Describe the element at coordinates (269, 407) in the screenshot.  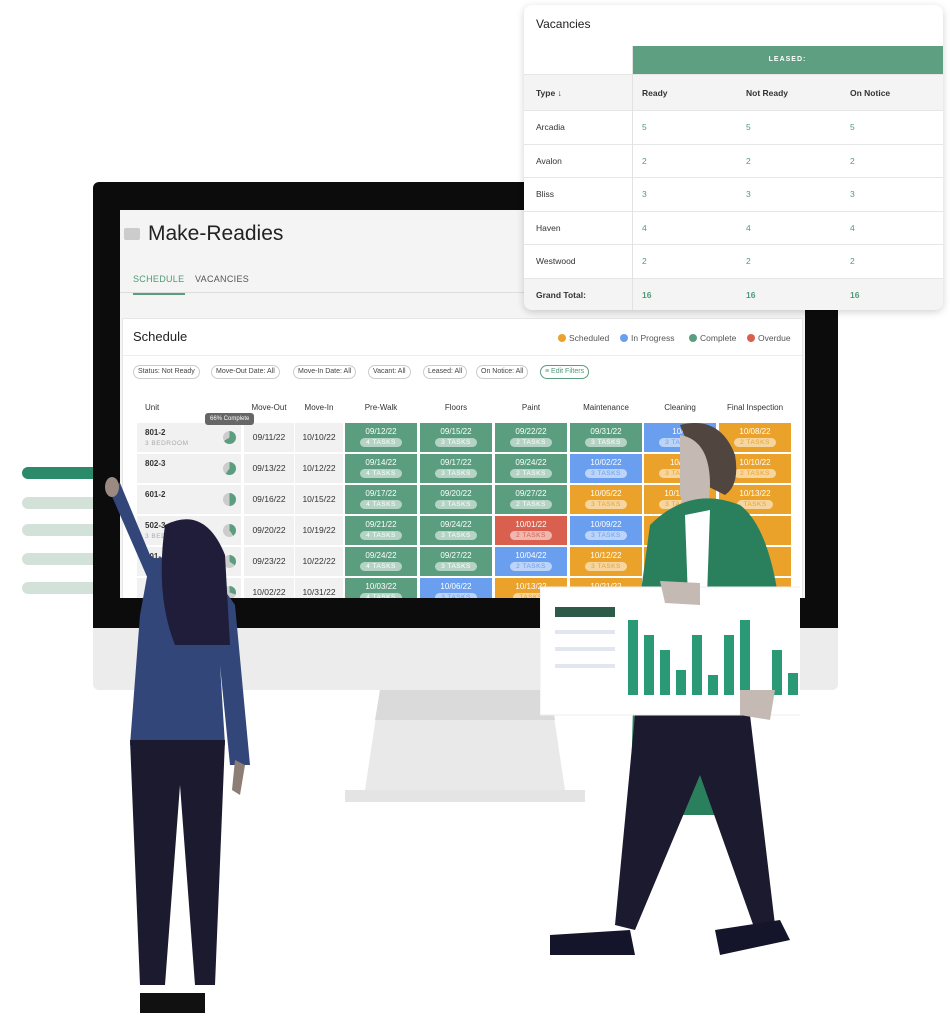
I see `column-header: Move-Out` at that location.